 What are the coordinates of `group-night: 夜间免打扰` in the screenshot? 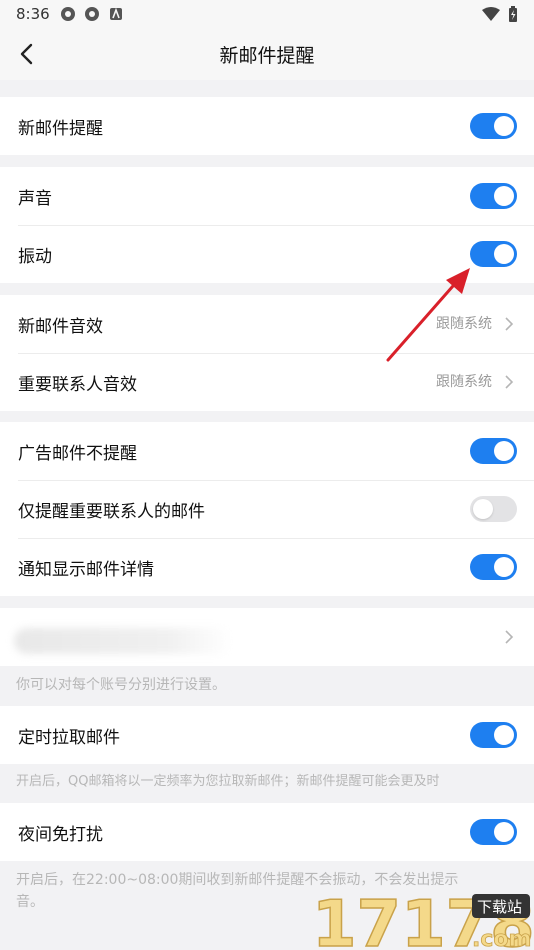 It's located at (267, 832).